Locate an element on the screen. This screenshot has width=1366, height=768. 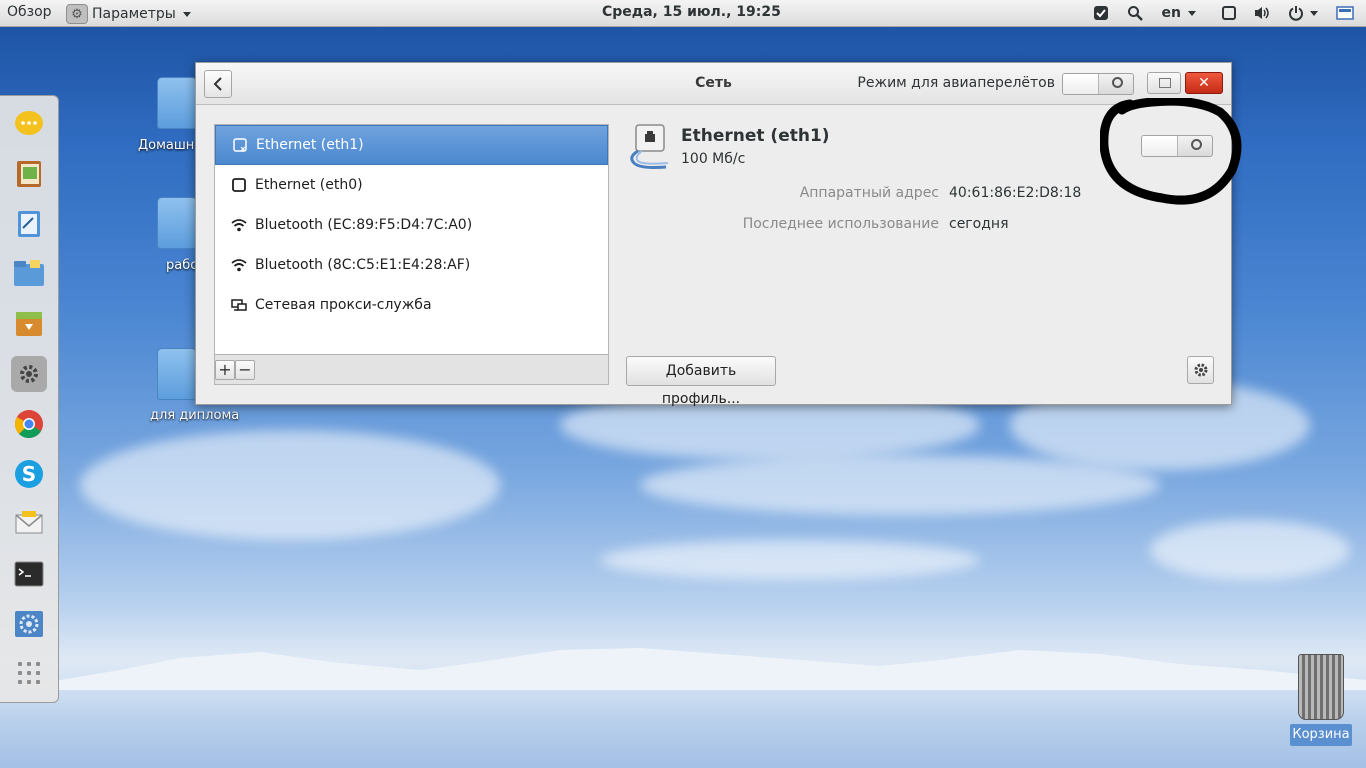
power-icon is located at coordinates (1303, 13).